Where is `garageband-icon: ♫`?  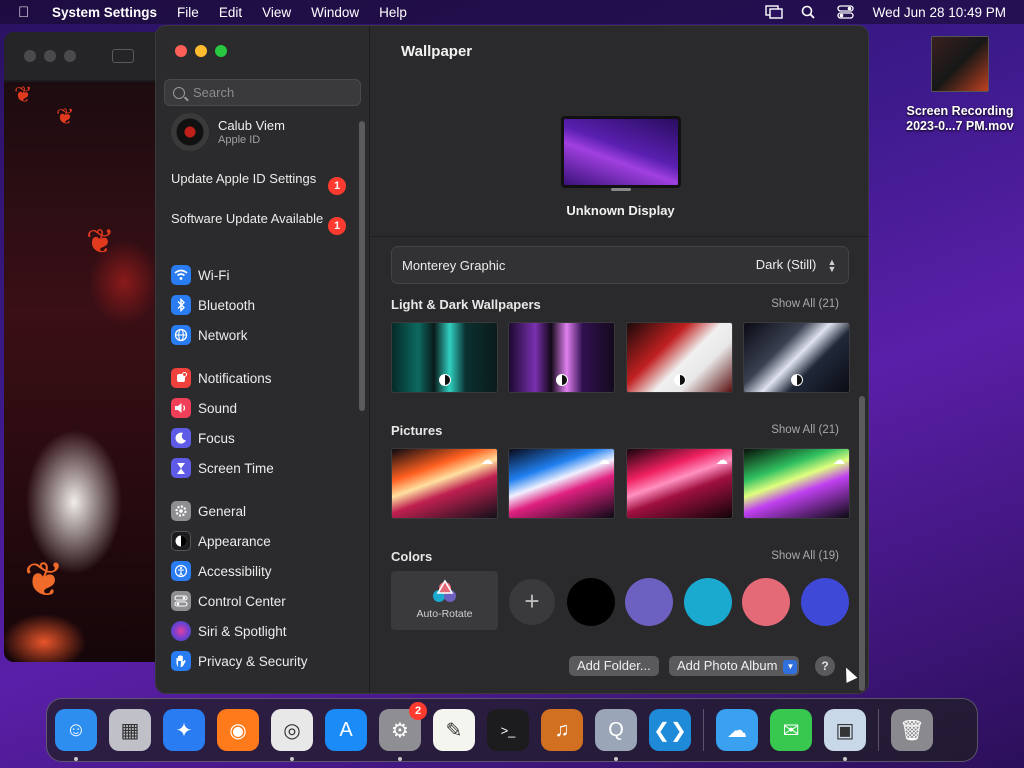
garageband-icon: ♫ is located at coordinates (562, 730).